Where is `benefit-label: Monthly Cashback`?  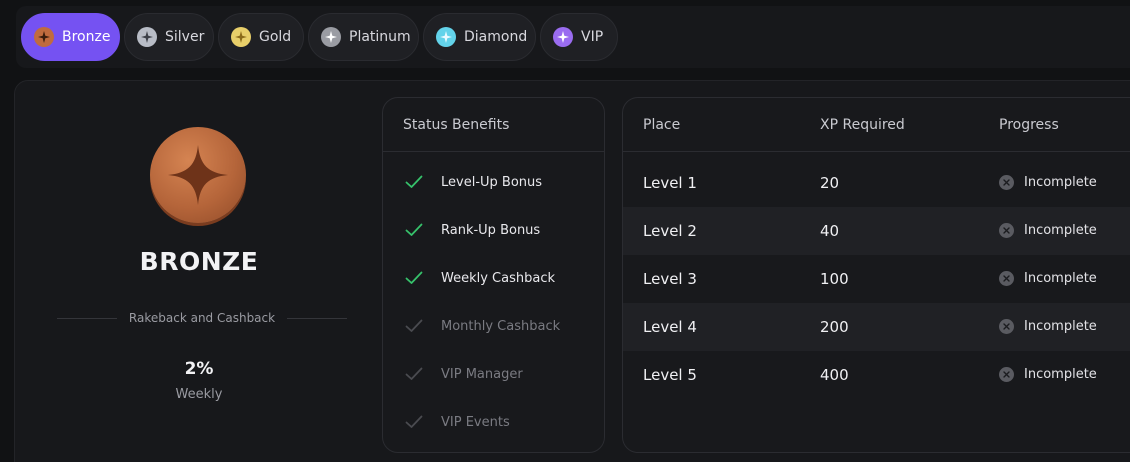
benefit-label: Monthly Cashback is located at coordinates (501, 326).